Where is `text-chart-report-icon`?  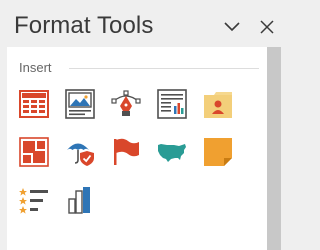 text-chart-report-icon is located at coordinates (172, 104).